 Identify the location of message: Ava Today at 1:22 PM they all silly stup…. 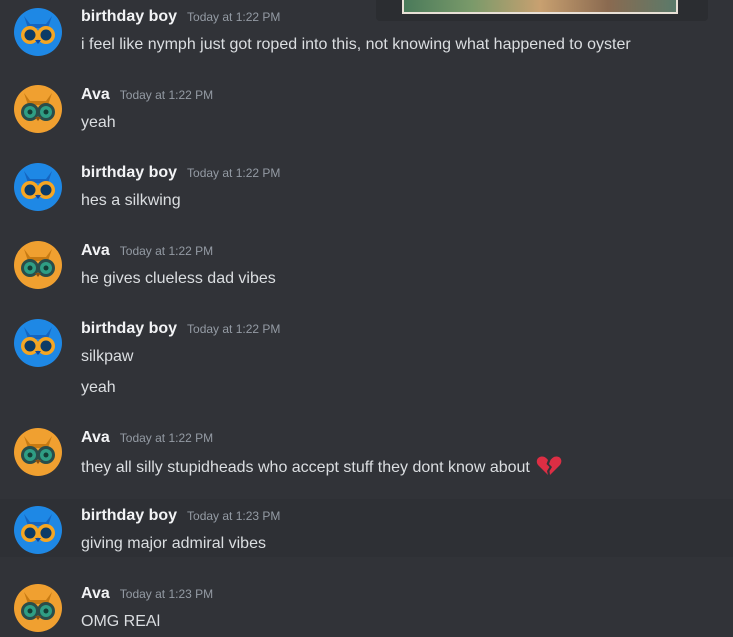
(366, 456).